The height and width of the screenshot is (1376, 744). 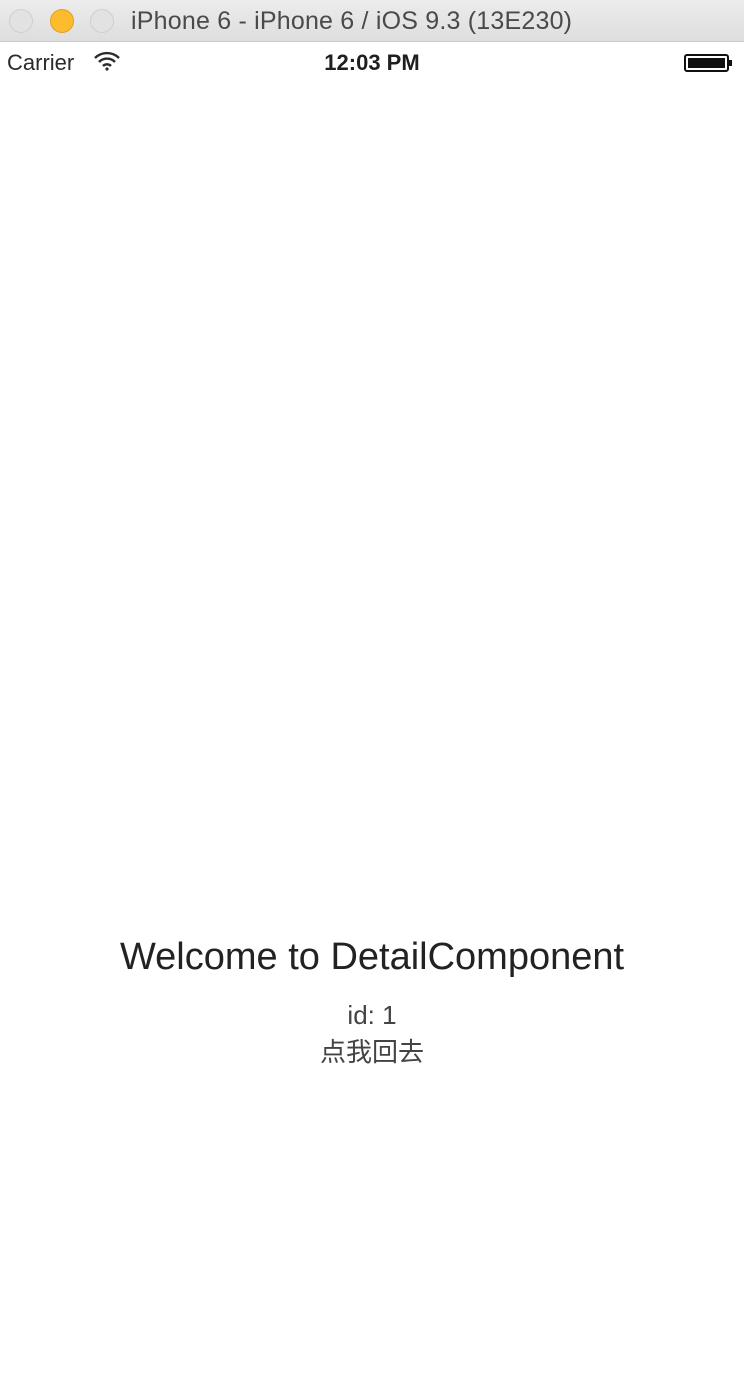 I want to click on ios-status-bar: Carrier 12:03 PM, so click(x=372, y=63).